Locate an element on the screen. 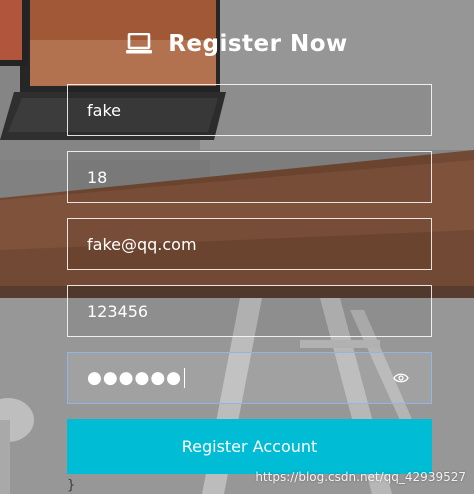 This screenshot has width=474, height=494. name-value: fake is located at coordinates (104, 110).